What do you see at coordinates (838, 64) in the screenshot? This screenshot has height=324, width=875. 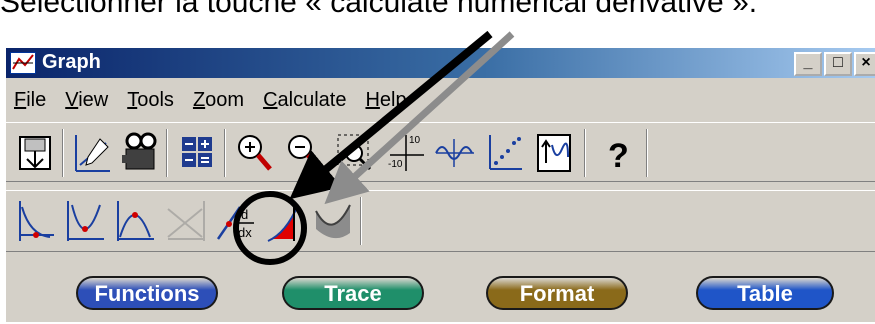 I see `maximize-button: □` at bounding box center [838, 64].